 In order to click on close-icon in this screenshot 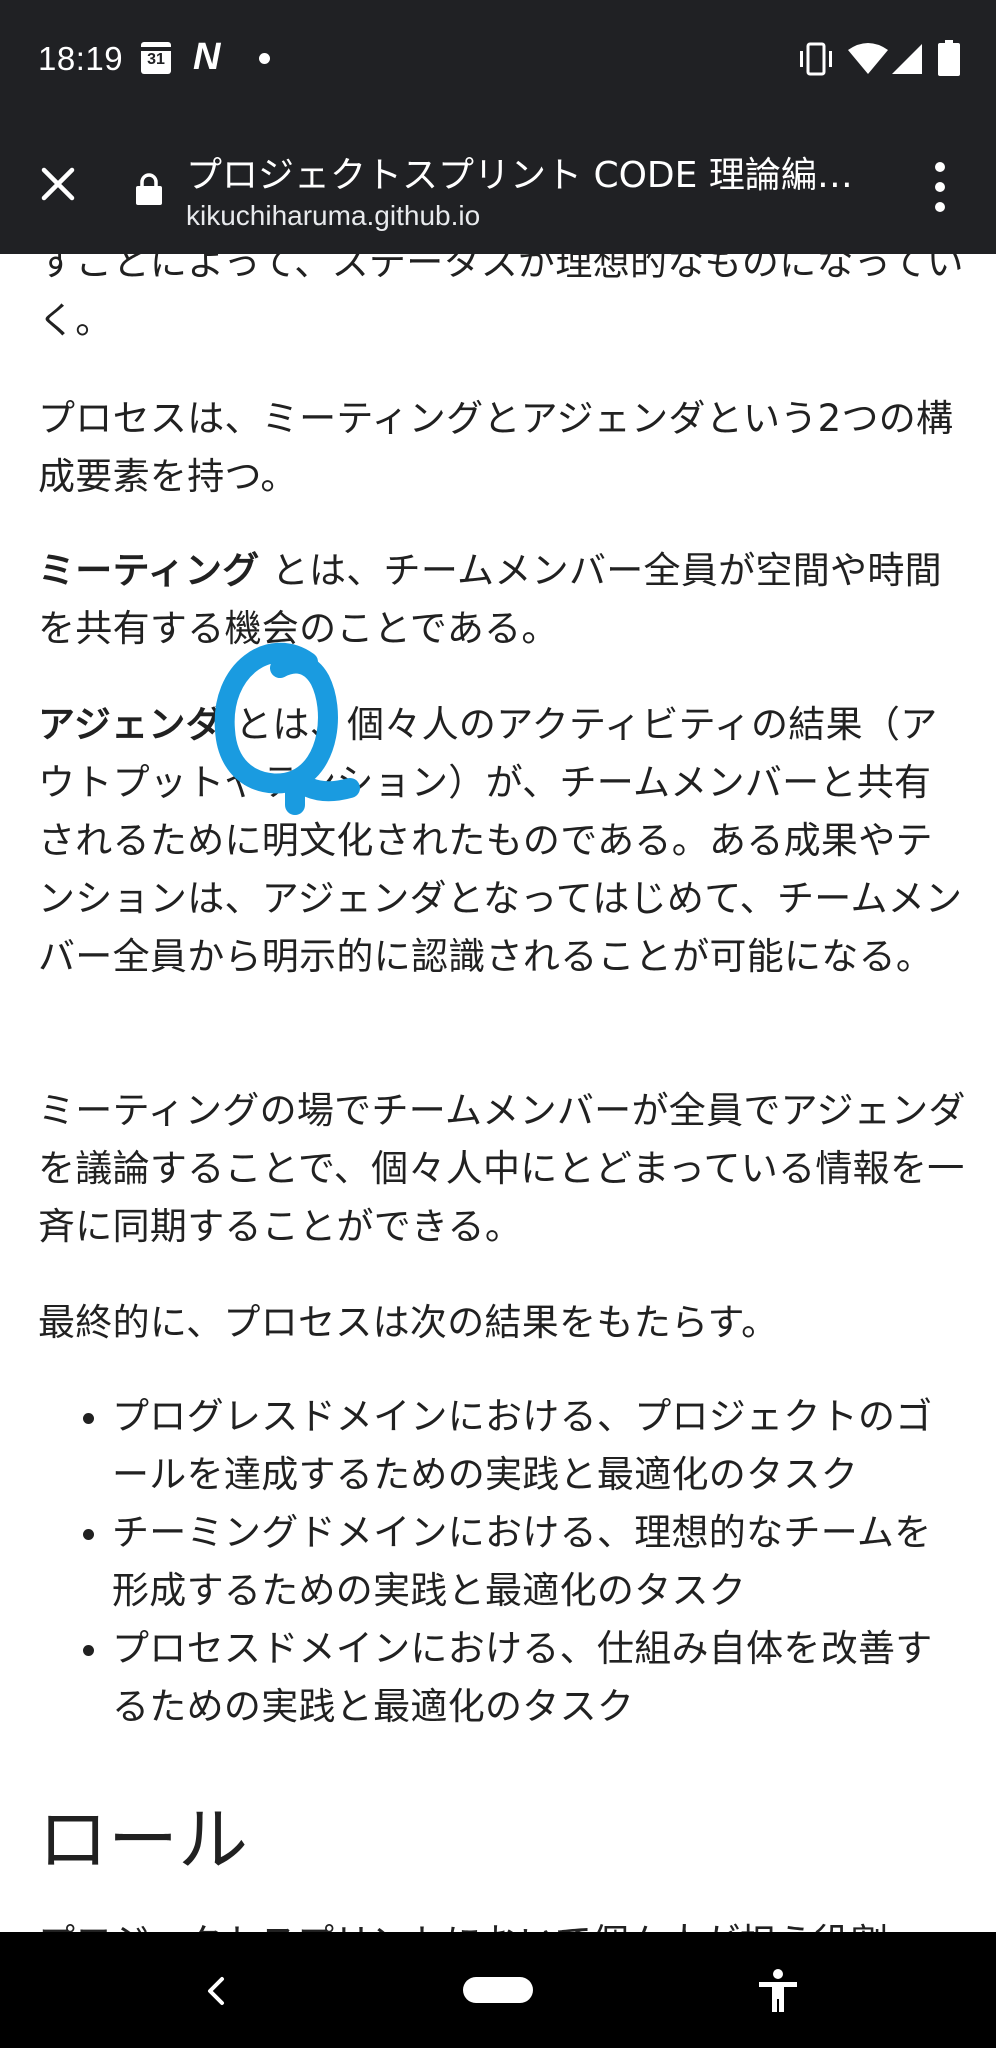, I will do `click(58, 184)`.